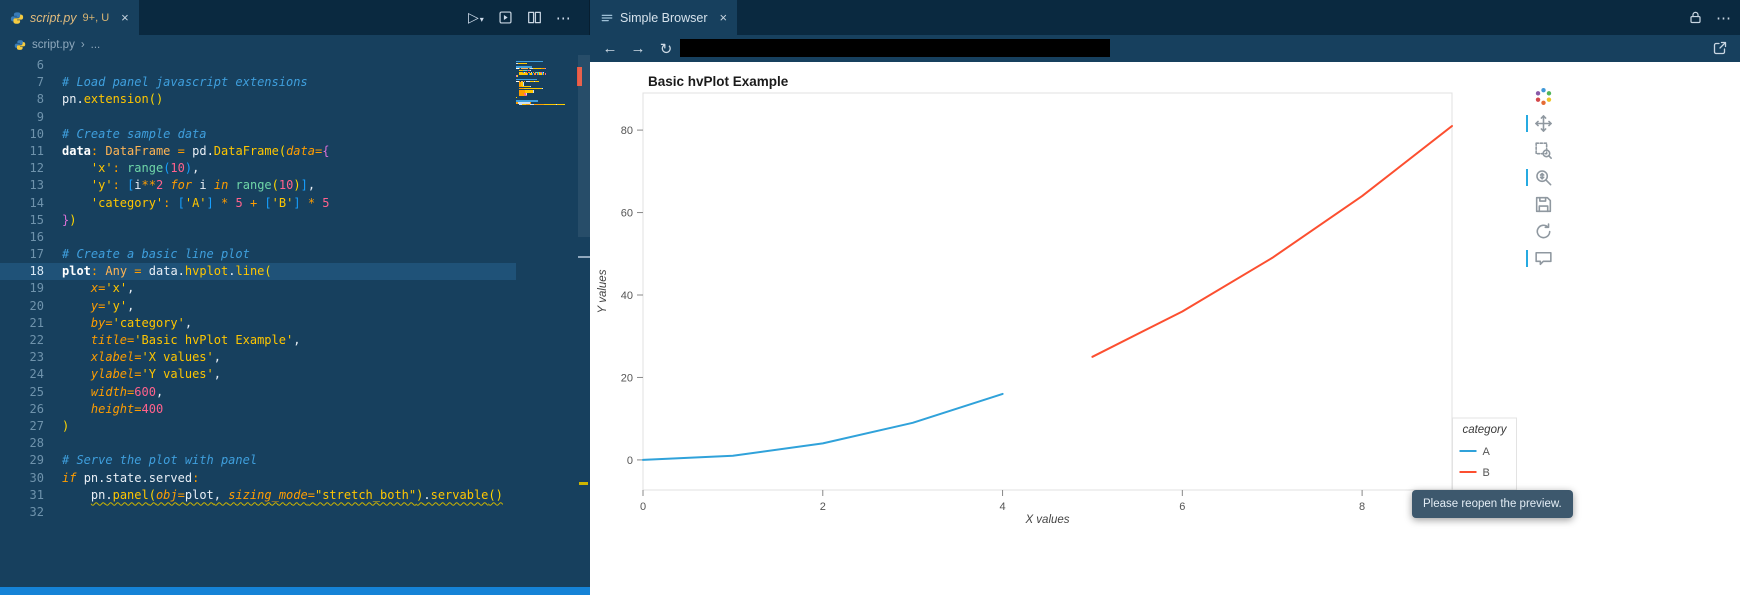  I want to click on code-token: pn, so click(91, 477).